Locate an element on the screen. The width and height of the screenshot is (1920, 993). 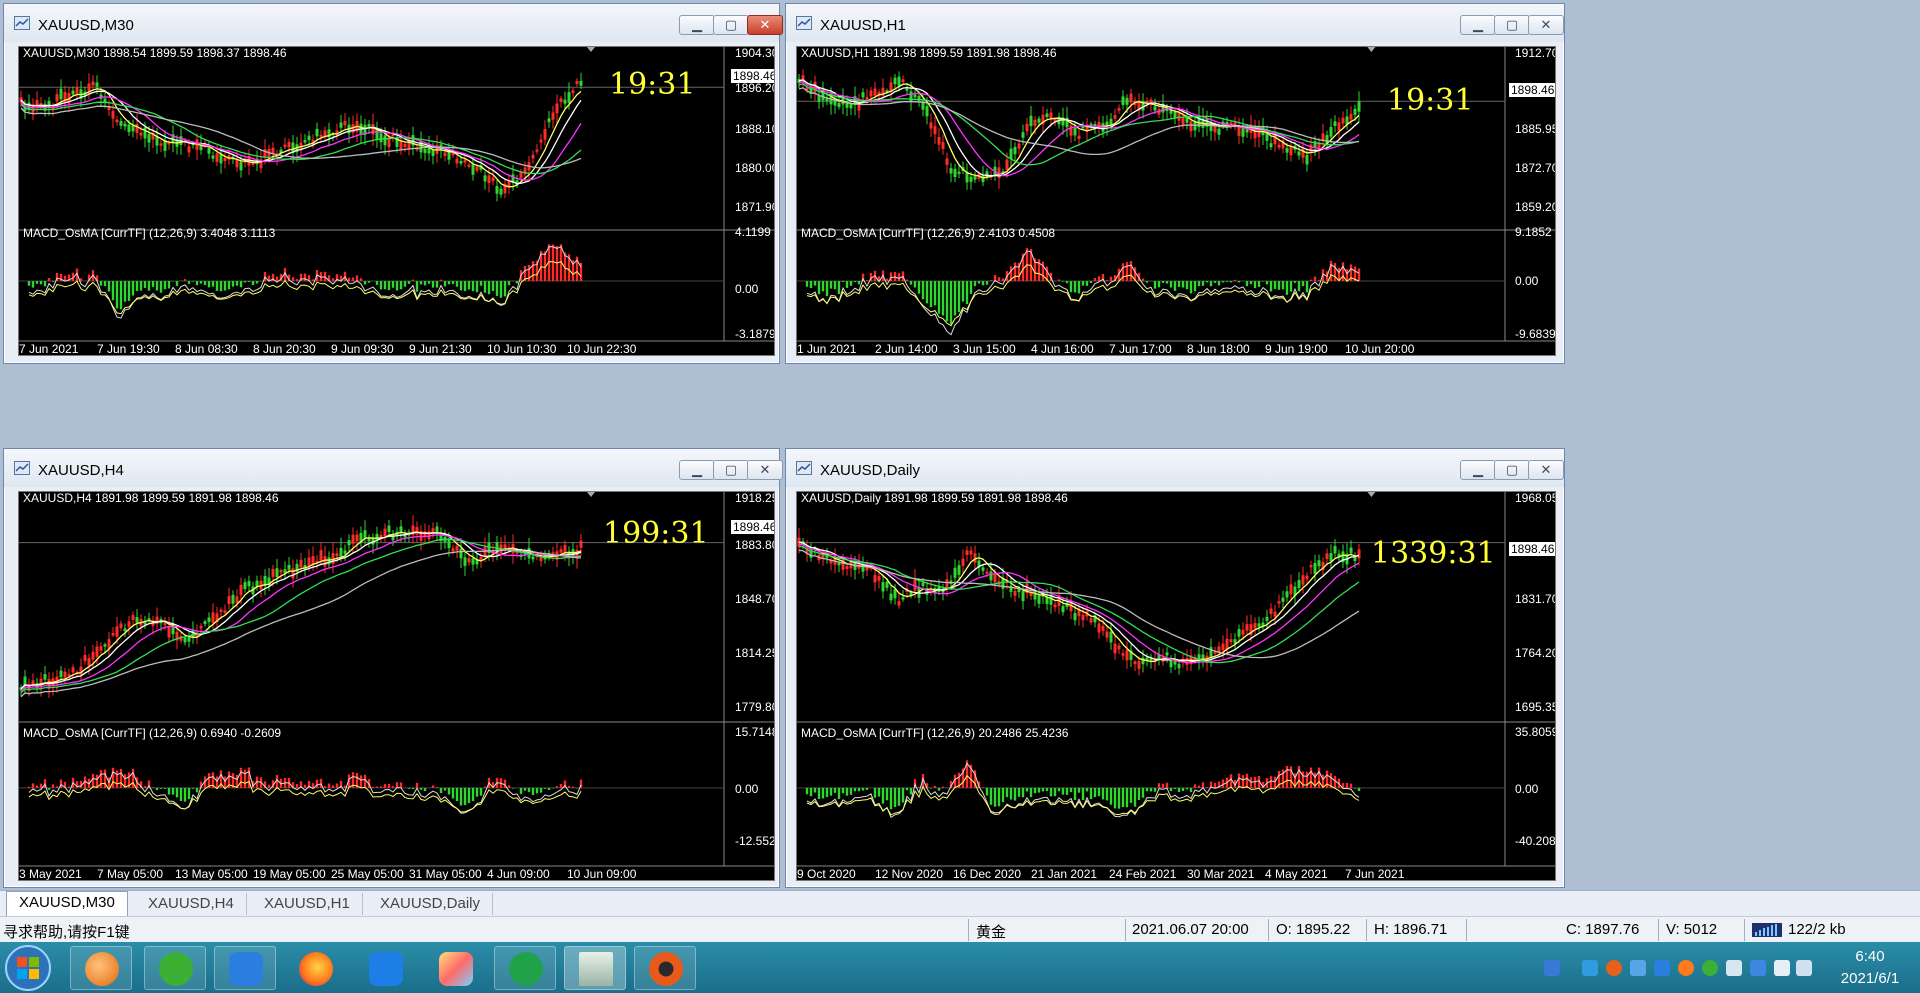
chart-window-icon is located at coordinates (22, 468).